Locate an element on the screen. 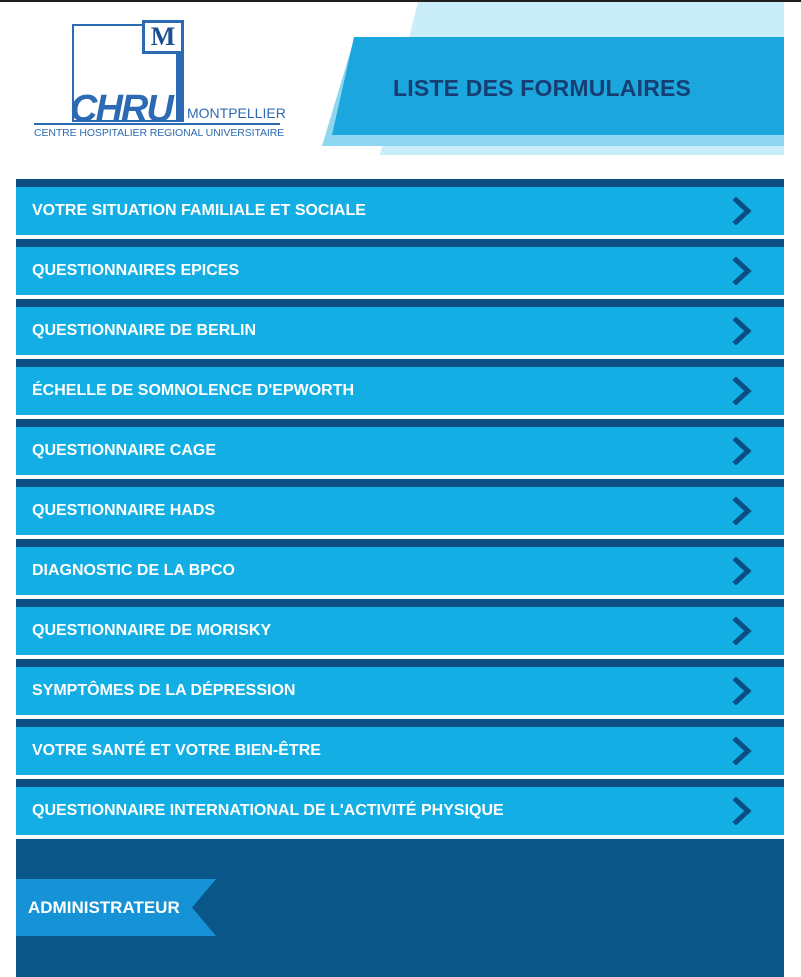 This screenshot has height=977, width=801. form-list-item: SYMPTÔMES DE LA DÉPRESSION is located at coordinates (400, 689).